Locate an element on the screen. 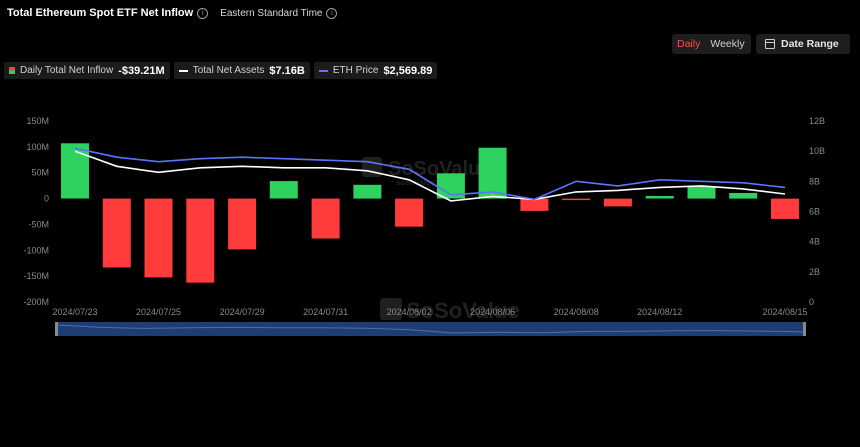 Image resolution: width=860 pixels, height=447 pixels. watermark-logo: SoSoValuesosovalue.com is located at coordinates (426, 172).